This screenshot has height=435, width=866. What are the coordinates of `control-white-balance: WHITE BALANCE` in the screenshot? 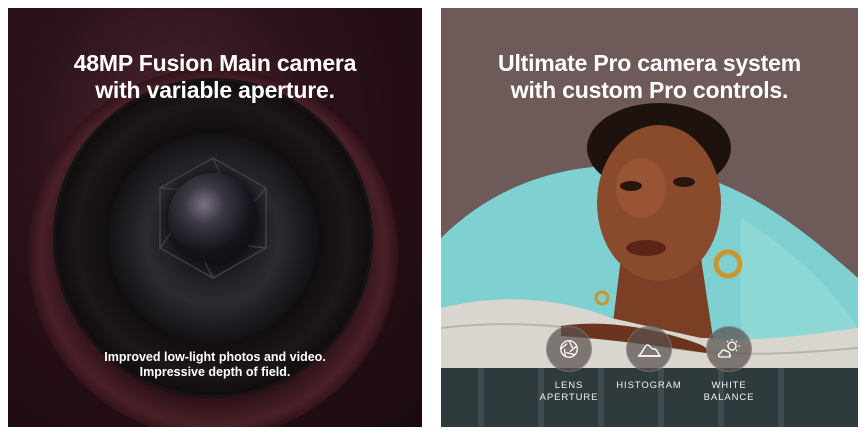 It's located at (729, 365).